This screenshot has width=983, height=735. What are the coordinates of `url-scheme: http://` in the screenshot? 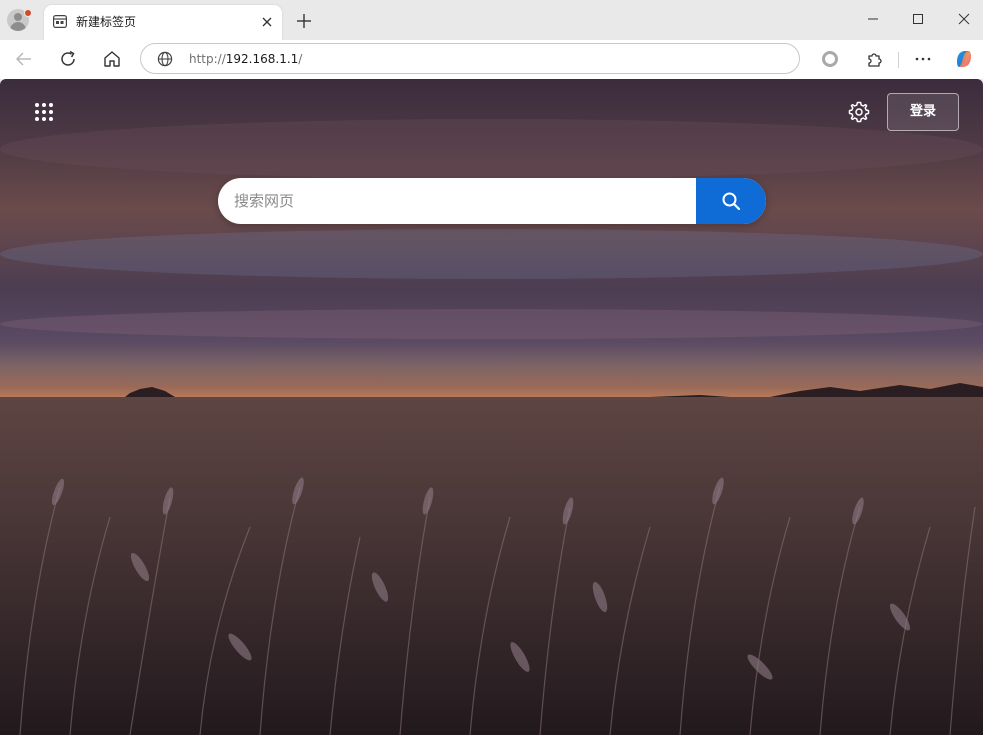 It's located at (207, 59).